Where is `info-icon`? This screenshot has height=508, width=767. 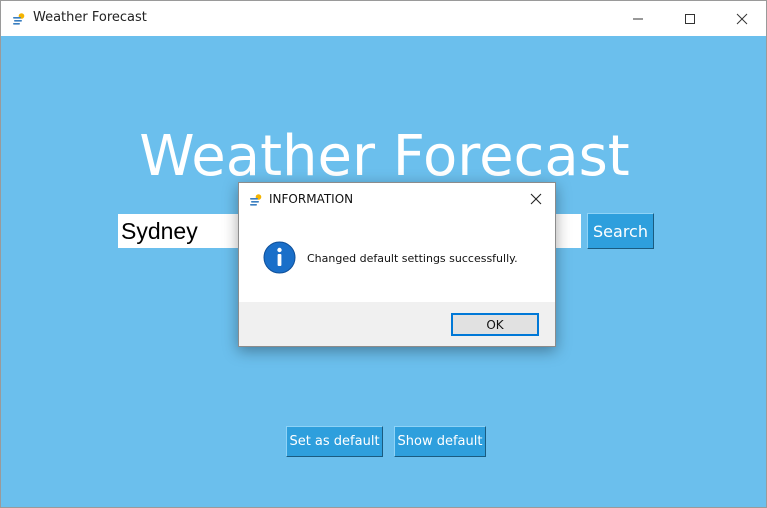 info-icon is located at coordinates (279, 257).